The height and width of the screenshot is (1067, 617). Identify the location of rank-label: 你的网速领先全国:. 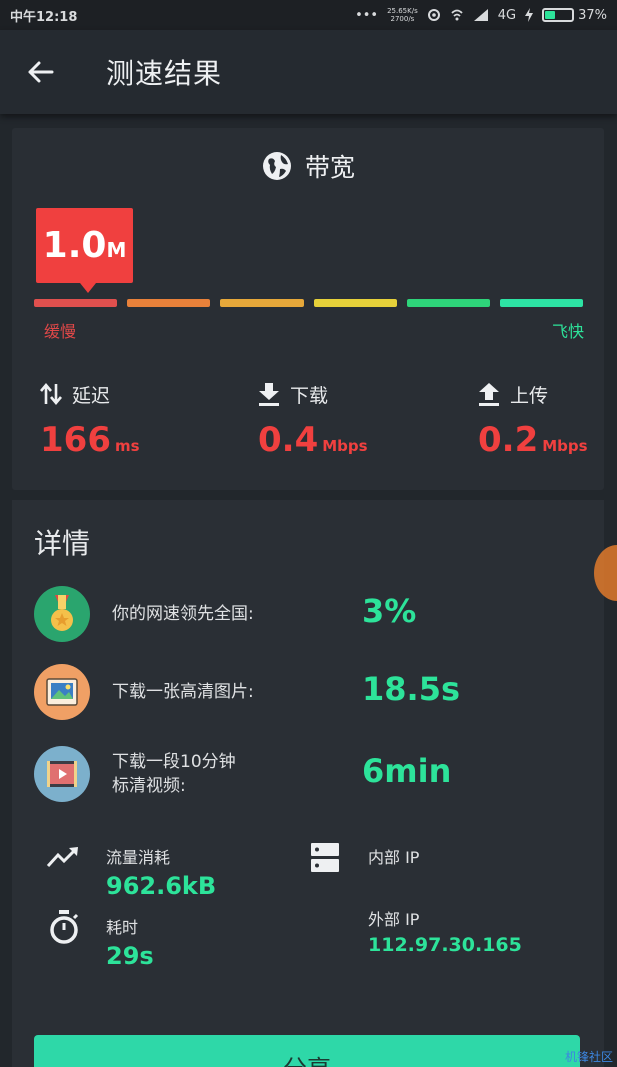
(183, 614).